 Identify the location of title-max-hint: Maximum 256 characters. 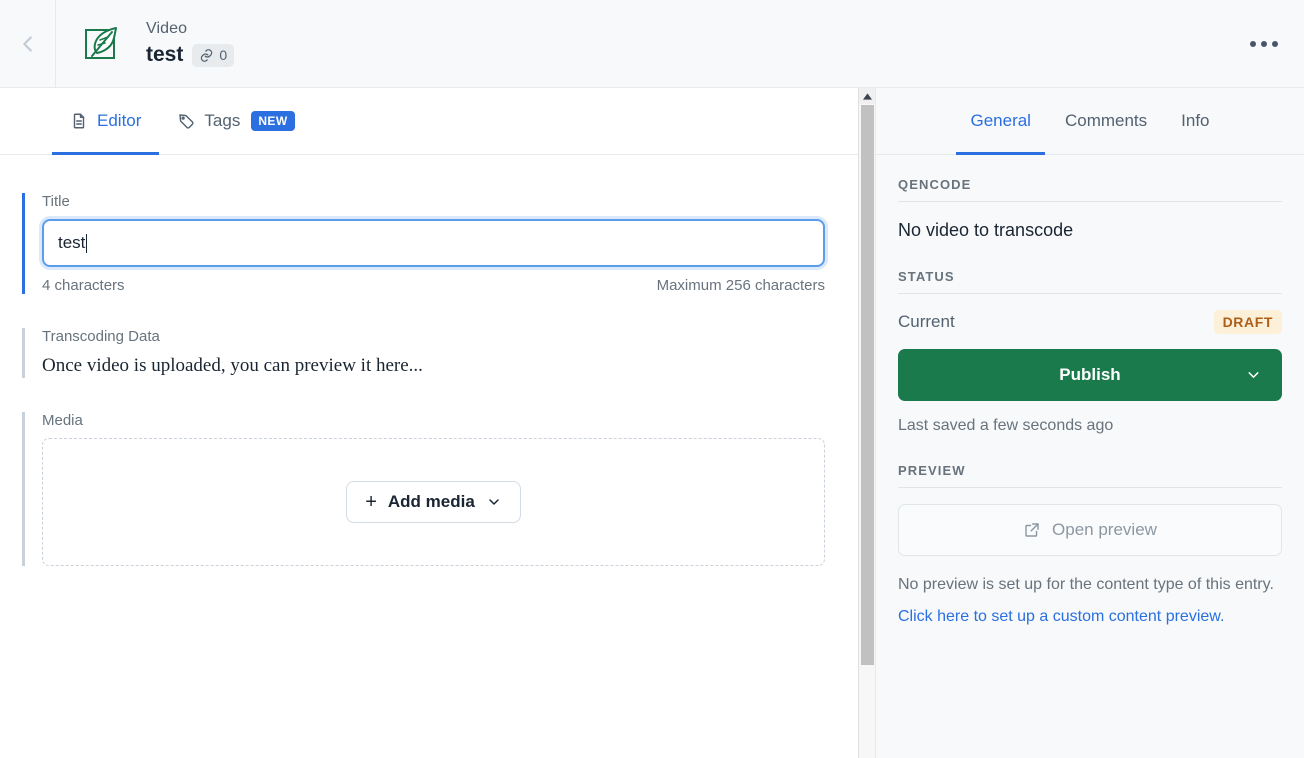
(740, 285).